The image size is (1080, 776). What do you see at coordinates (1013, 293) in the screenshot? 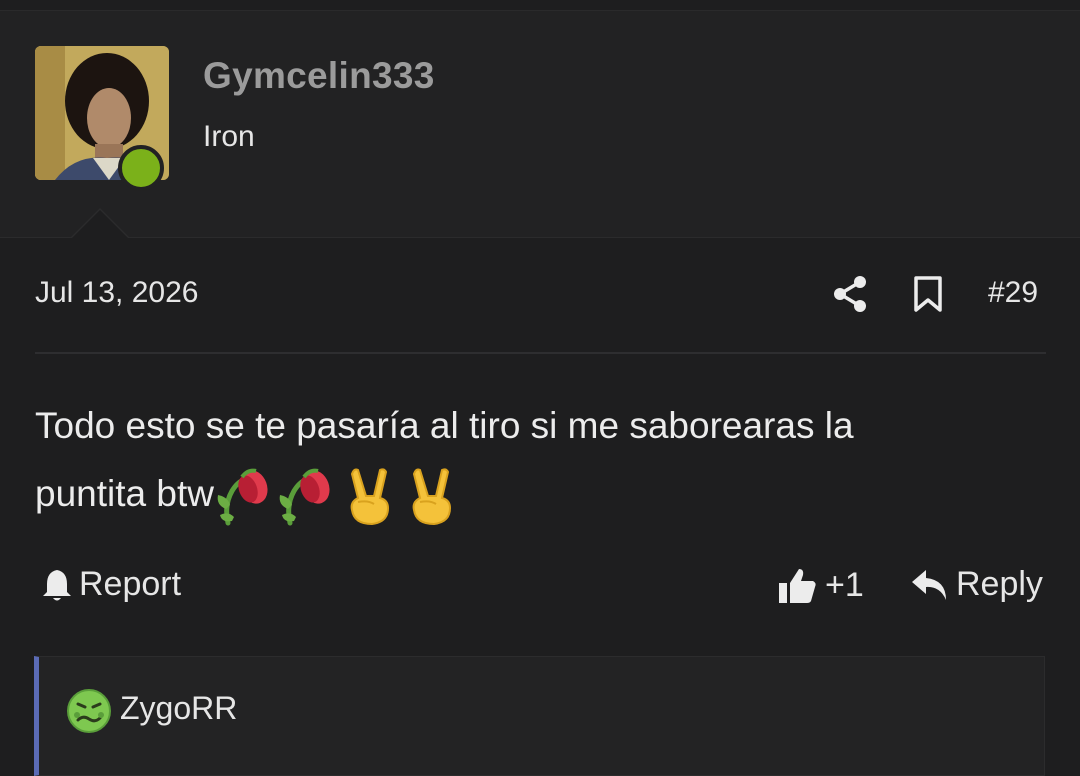
I see `post-number-link: #29` at bounding box center [1013, 293].